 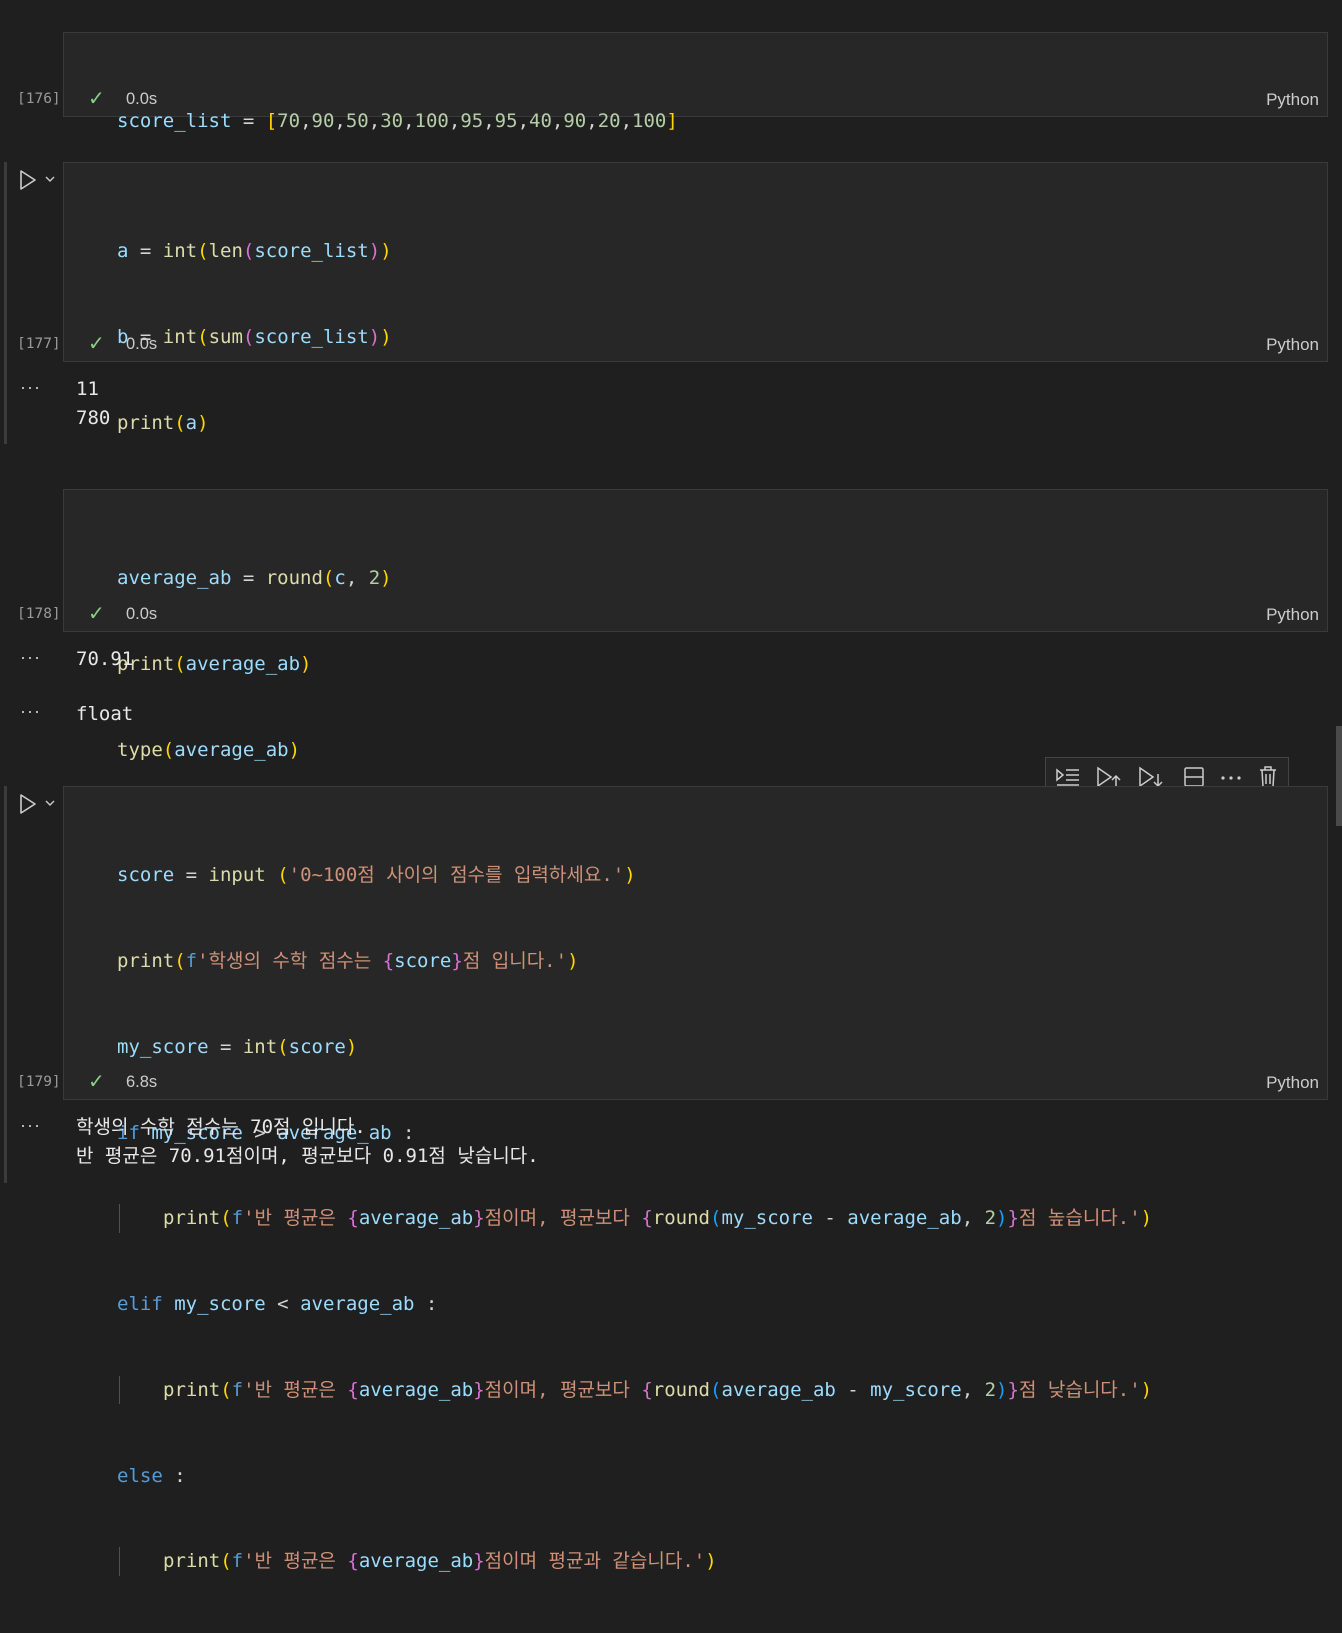 What do you see at coordinates (1109, 777) in the screenshot?
I see `execute-above-icon` at bounding box center [1109, 777].